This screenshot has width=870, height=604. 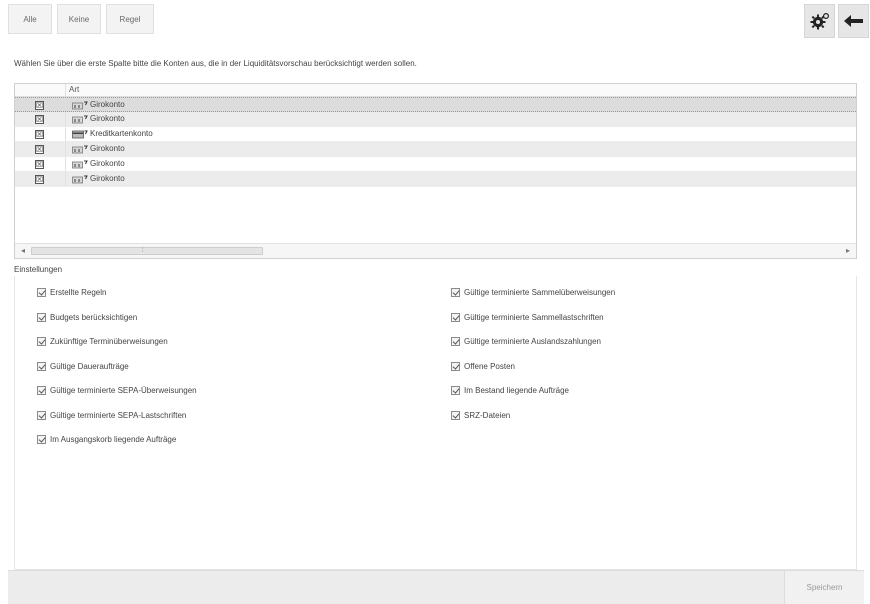 What do you see at coordinates (113, 439) in the screenshot?
I see `setting-label: Im Ausgangskorb liegende Aufträge` at bounding box center [113, 439].